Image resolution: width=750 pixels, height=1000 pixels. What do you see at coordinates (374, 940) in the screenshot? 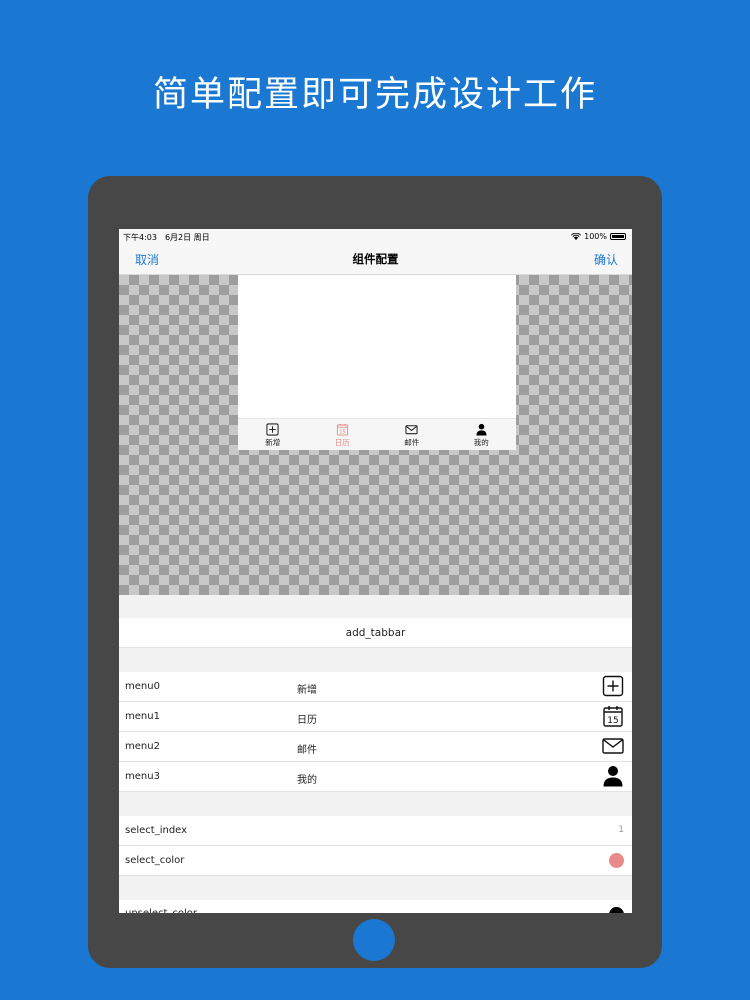
I see `home-button` at bounding box center [374, 940].